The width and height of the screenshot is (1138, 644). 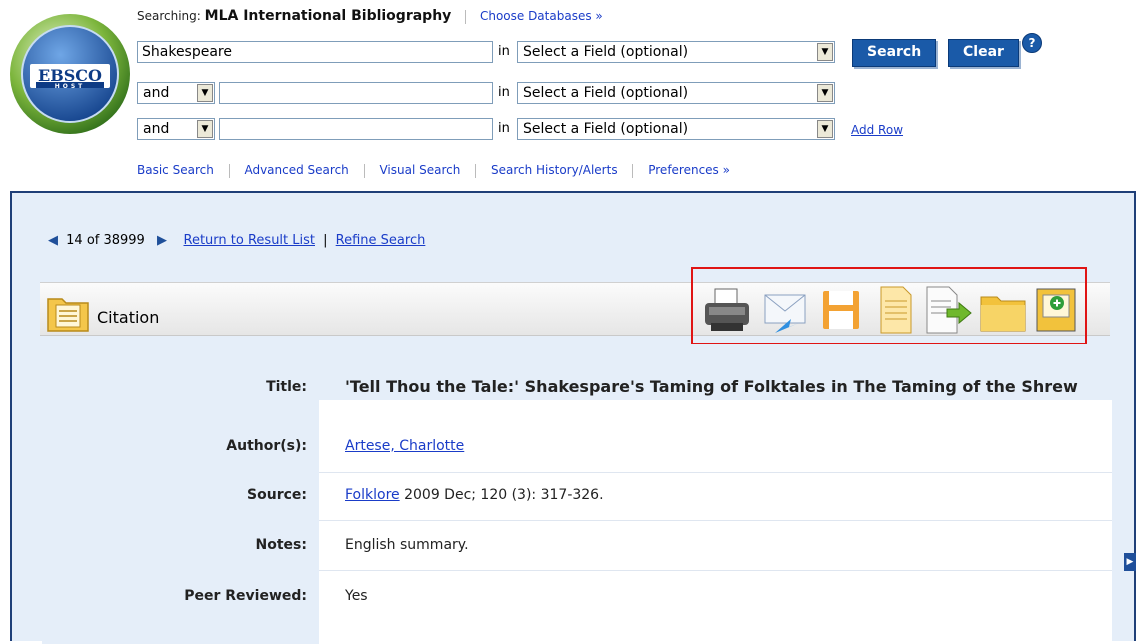 What do you see at coordinates (727, 310) in the screenshot?
I see `print-icon` at bounding box center [727, 310].